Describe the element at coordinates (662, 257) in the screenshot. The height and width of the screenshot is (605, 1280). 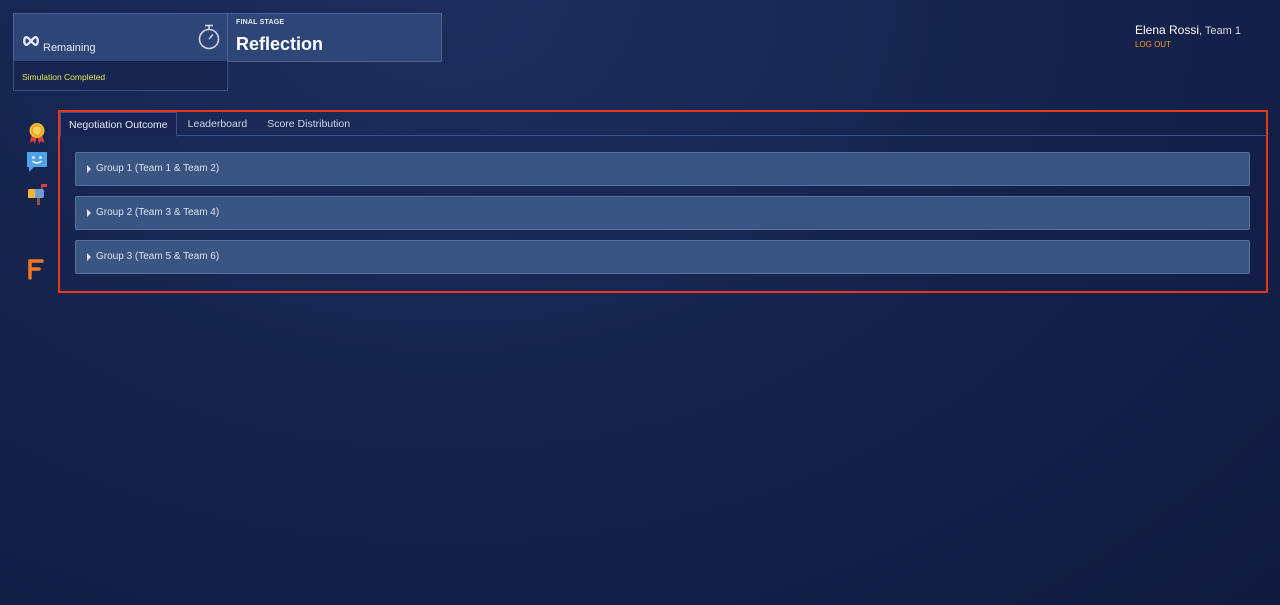
I see `group-accordion-3: Group 3 (Team 5 & Team 6)` at that location.